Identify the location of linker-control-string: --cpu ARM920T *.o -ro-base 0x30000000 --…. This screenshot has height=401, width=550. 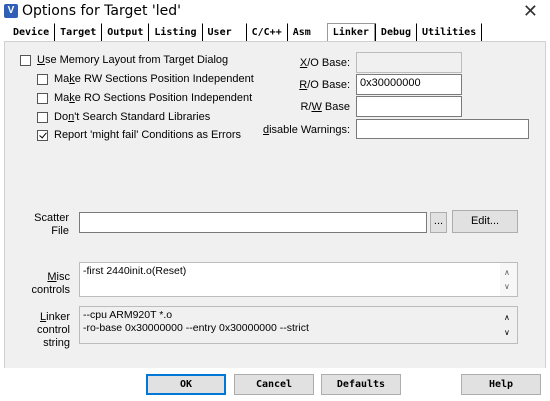
(298, 325).